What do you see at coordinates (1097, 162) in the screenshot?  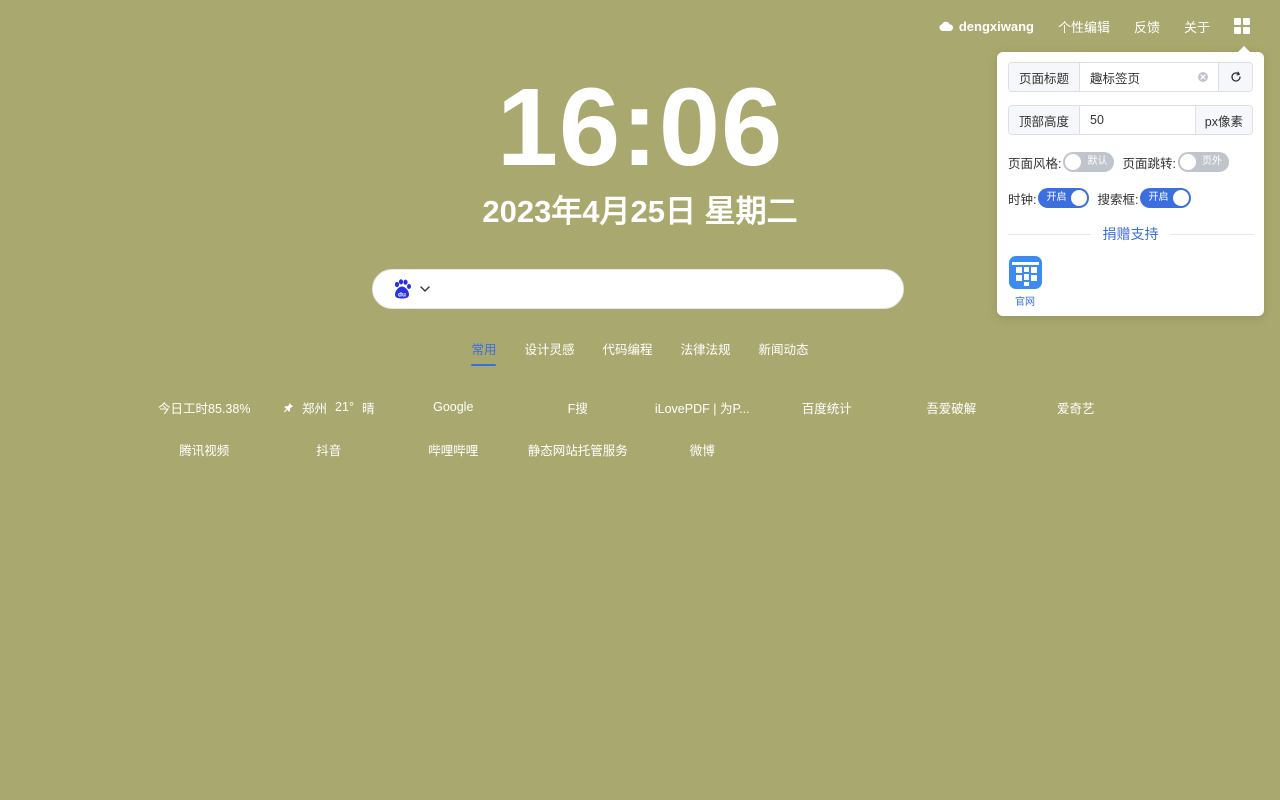 I see `page-style-toggle-text: 默认` at bounding box center [1097, 162].